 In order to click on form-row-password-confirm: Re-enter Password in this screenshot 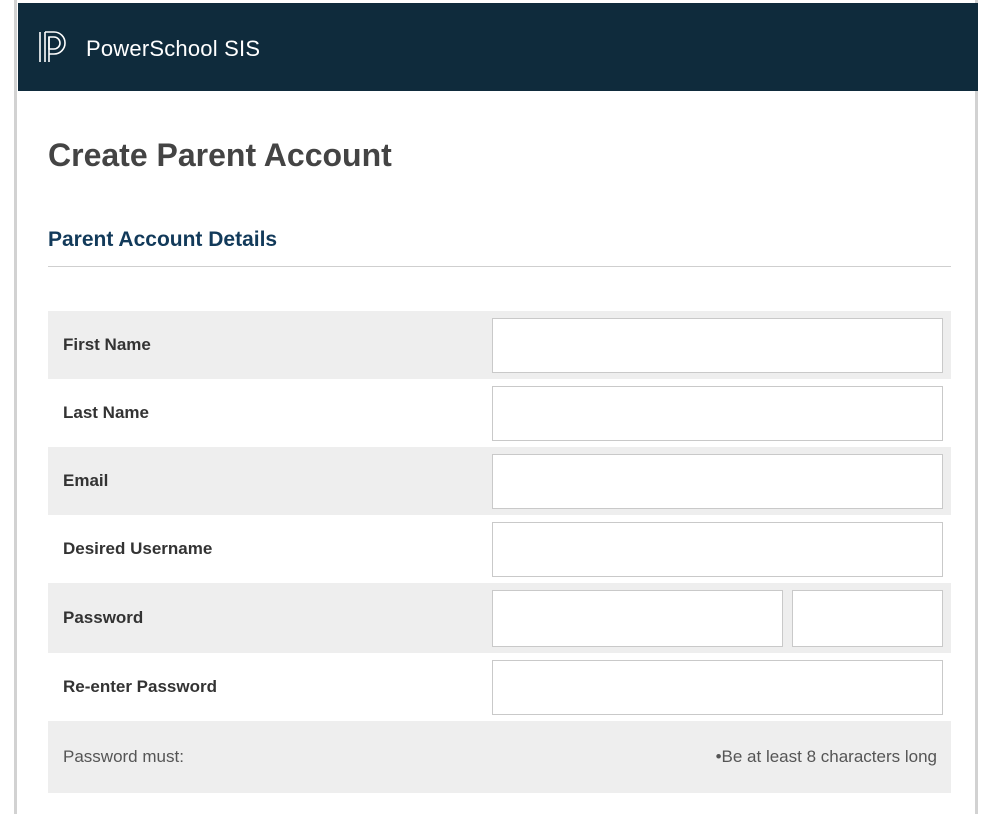, I will do `click(499, 687)`.